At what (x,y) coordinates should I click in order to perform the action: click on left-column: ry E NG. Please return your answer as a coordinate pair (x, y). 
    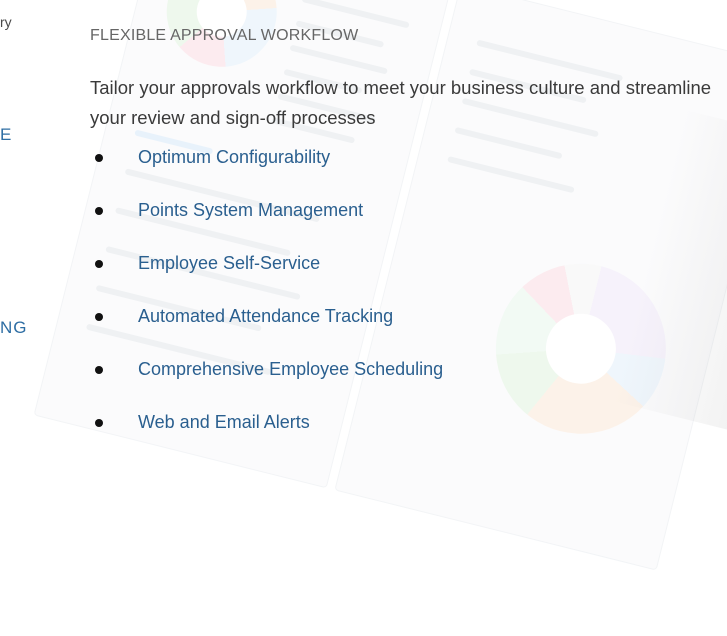
    Looking at the image, I should click on (20, 227).